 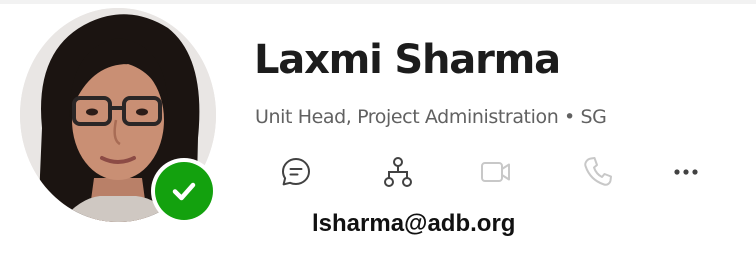 What do you see at coordinates (378, 2) in the screenshot?
I see `header-divider` at bounding box center [378, 2].